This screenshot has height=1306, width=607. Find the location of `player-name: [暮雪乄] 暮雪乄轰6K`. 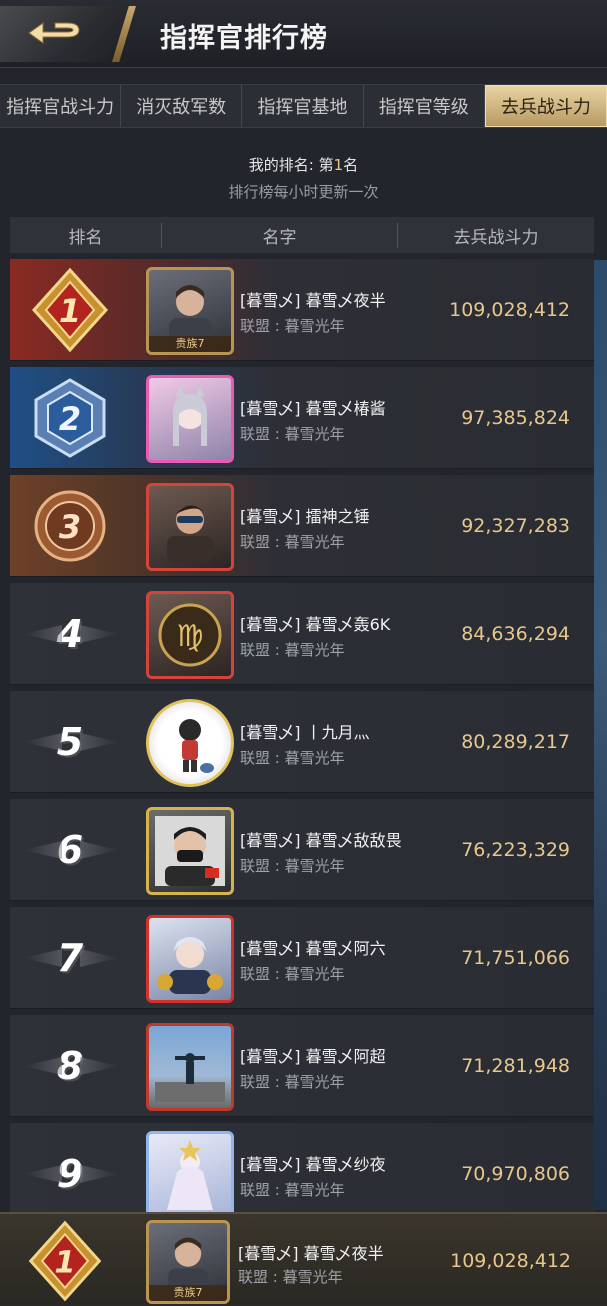

player-name: [暮雪乄] 暮雪乄轰6K is located at coordinates (315, 624).